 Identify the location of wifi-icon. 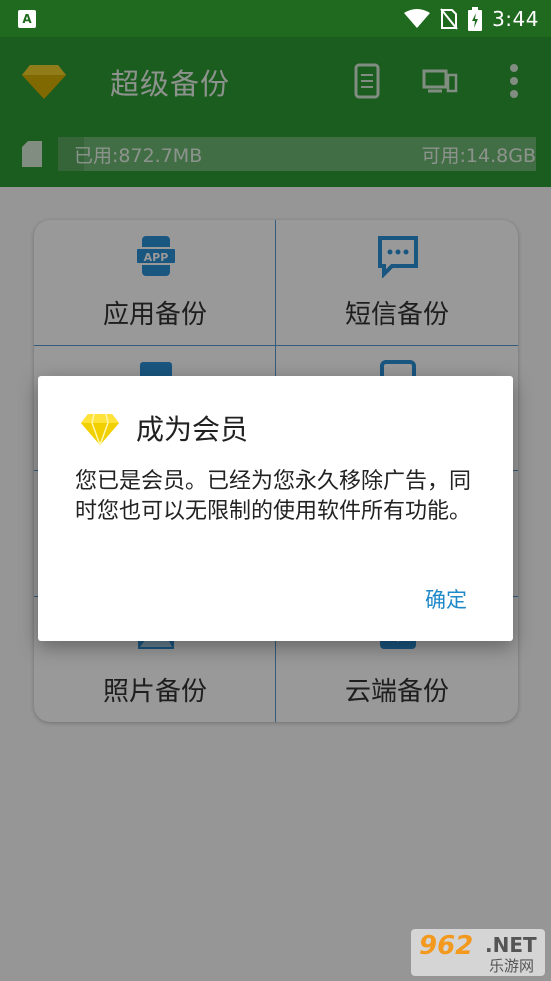
(417, 18).